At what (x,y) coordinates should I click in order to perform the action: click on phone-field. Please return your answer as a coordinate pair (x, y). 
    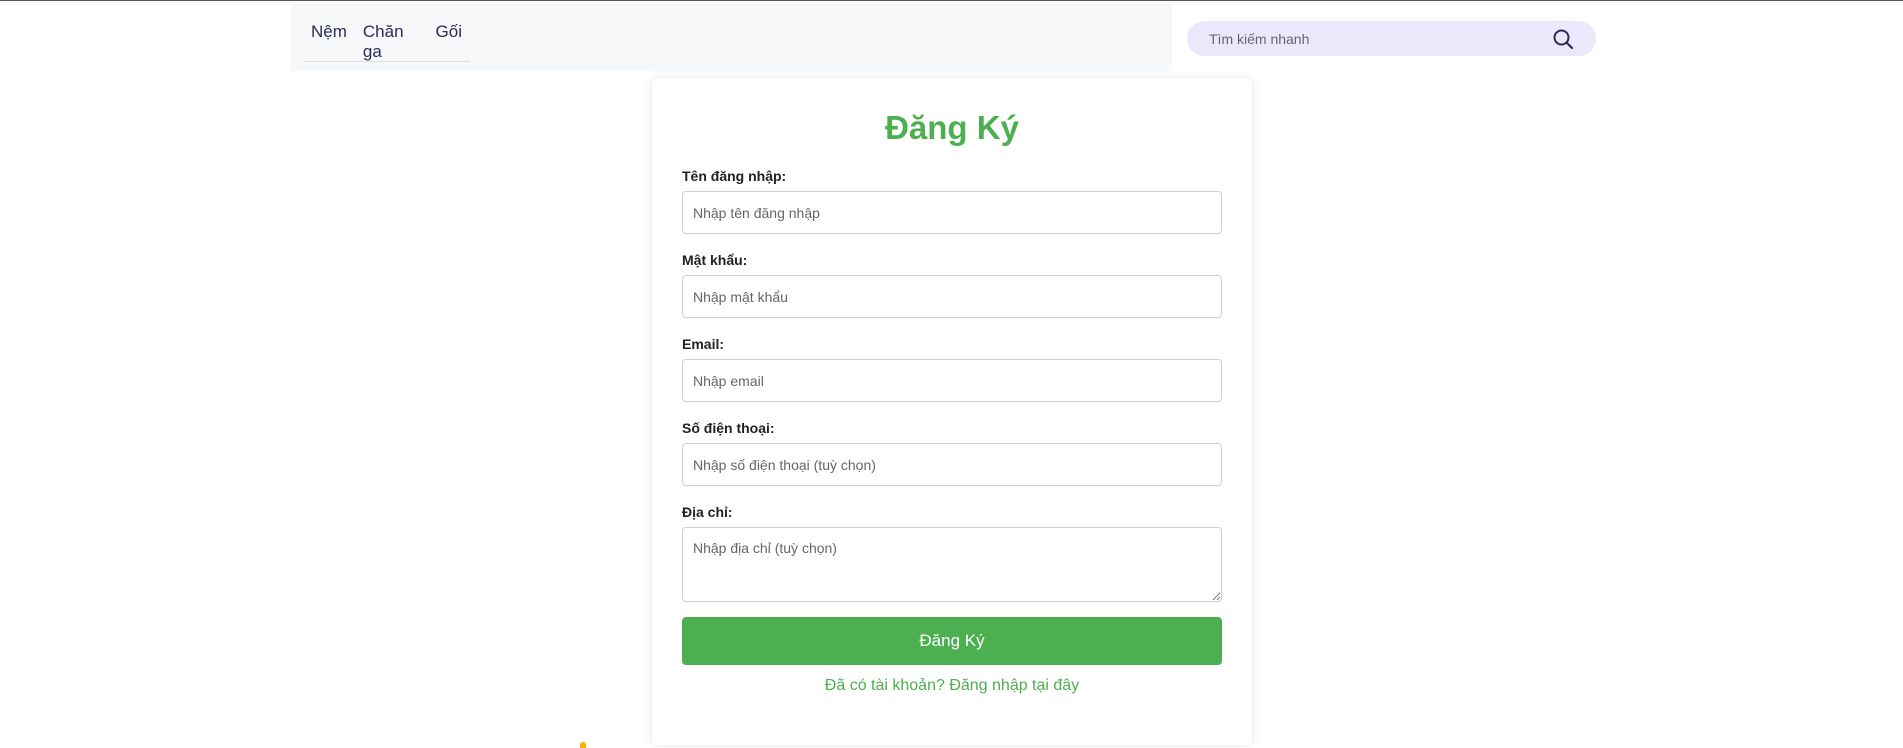
    Looking at the image, I should click on (952, 464).